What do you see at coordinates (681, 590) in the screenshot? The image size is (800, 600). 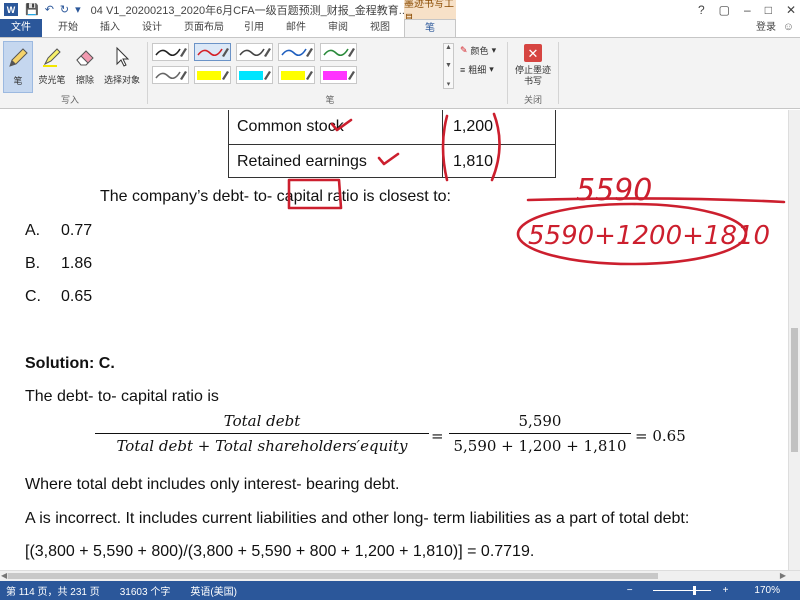 I see `zoom-slider` at bounding box center [681, 590].